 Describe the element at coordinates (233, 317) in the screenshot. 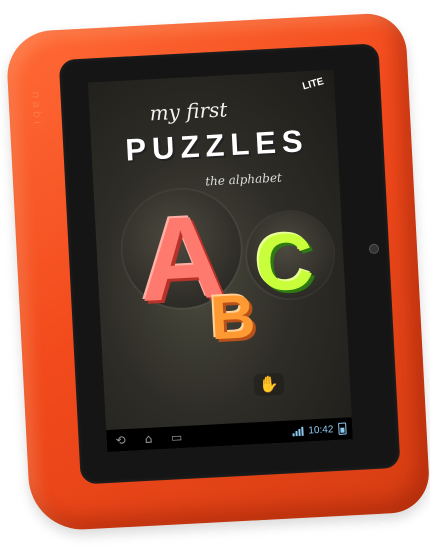

I see `letter-b-puzzle: B` at that location.